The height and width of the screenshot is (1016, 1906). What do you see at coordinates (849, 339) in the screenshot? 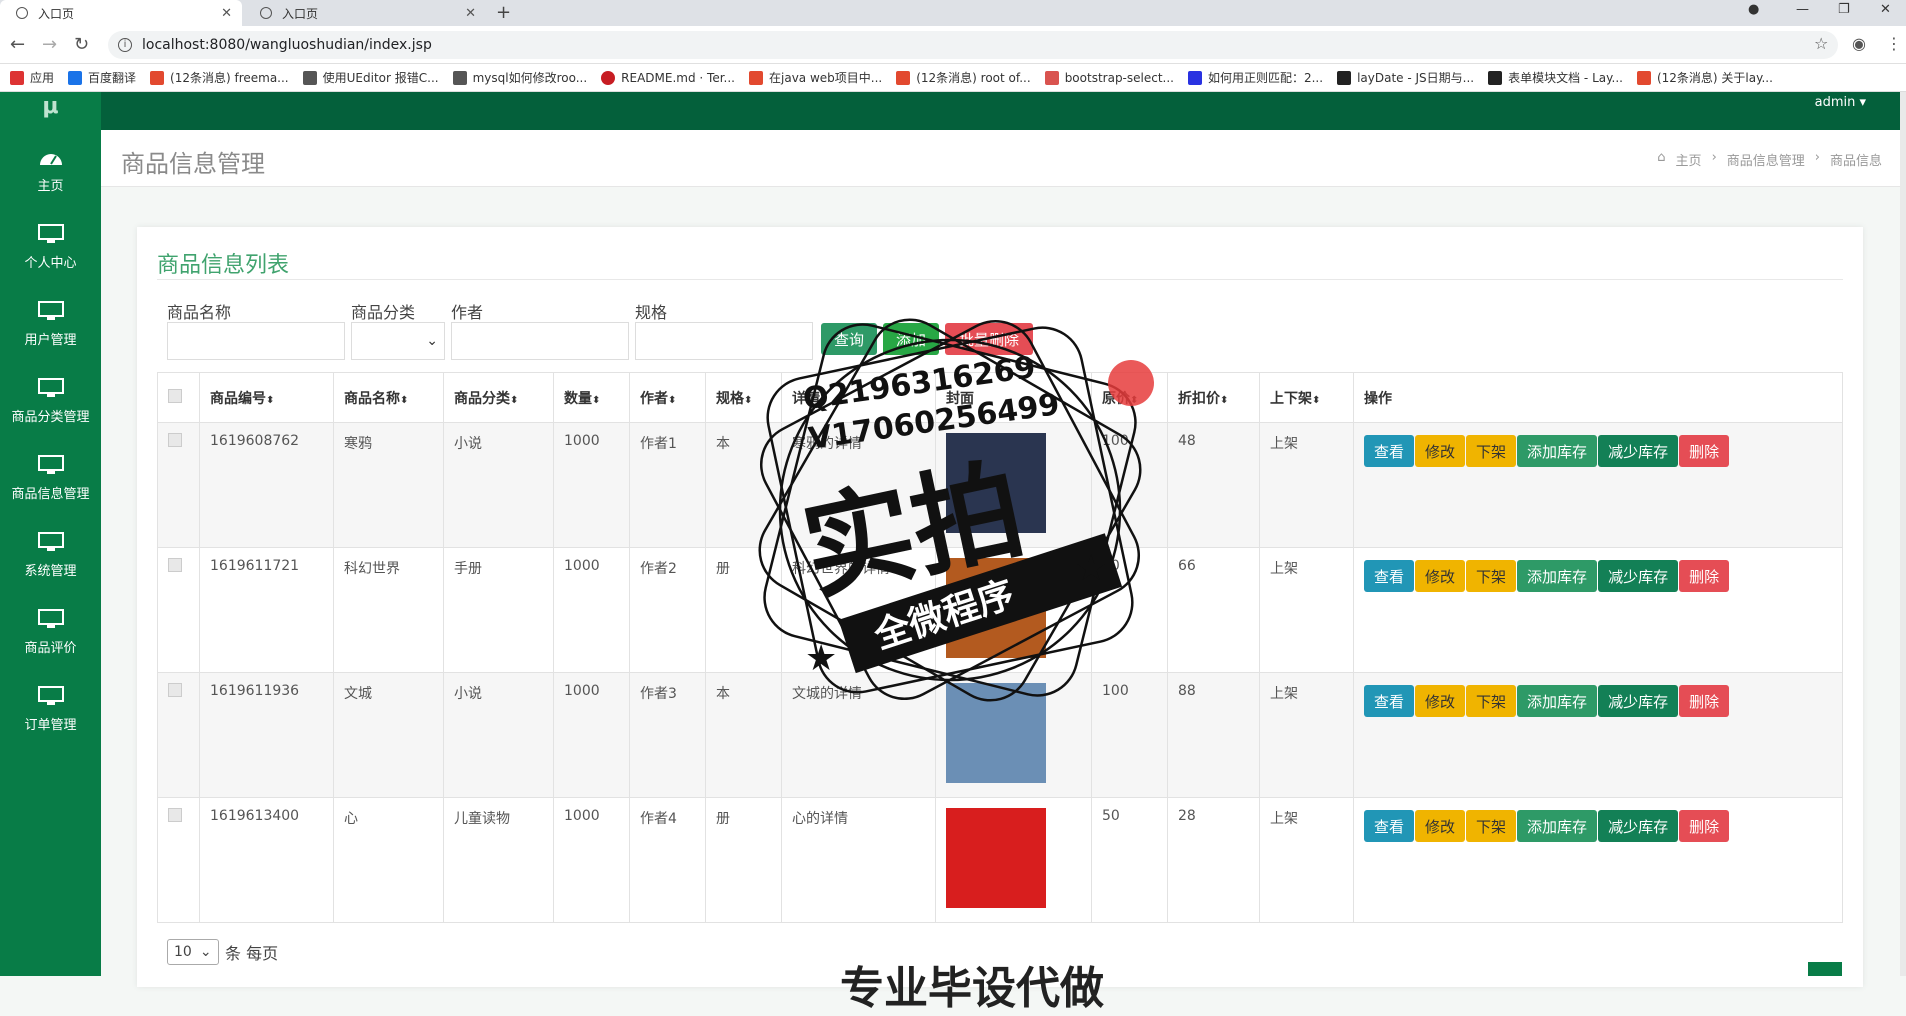
I see `search-button: 查询` at bounding box center [849, 339].